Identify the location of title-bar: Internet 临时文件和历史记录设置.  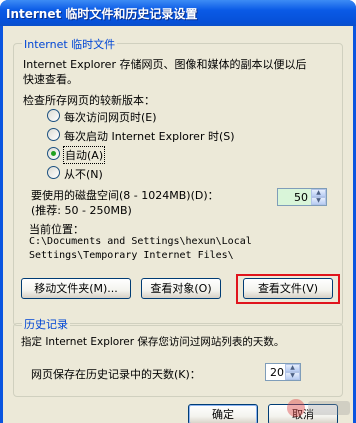
(178, 13).